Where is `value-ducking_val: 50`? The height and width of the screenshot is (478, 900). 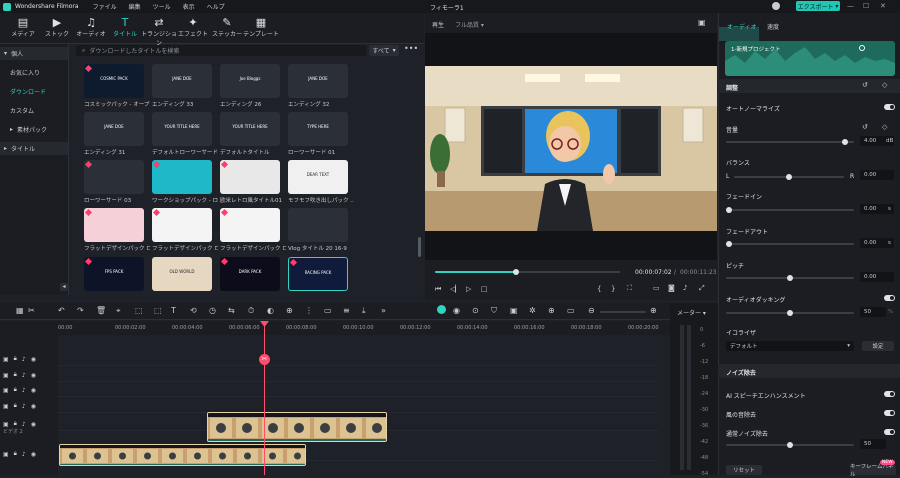
value-ducking_val: 50 is located at coordinates (873, 312).